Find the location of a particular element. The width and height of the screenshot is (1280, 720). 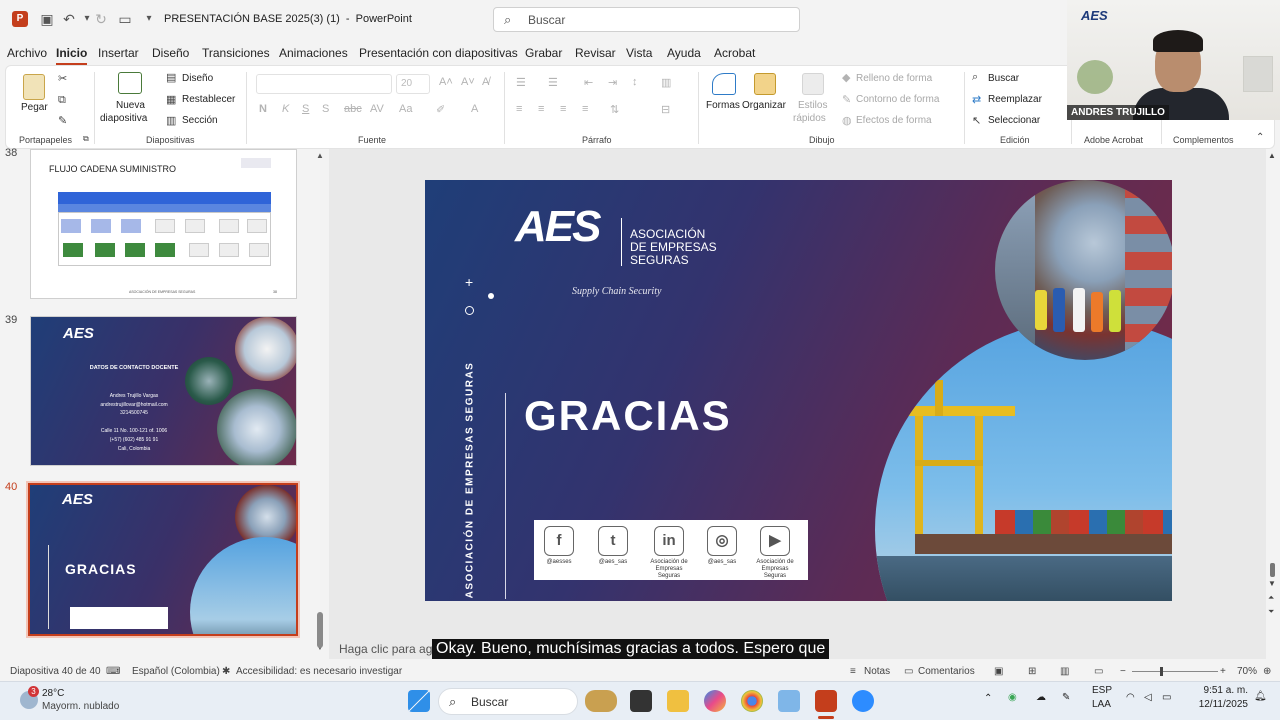

tab-inicio: Inicio is located at coordinates (72, 55).